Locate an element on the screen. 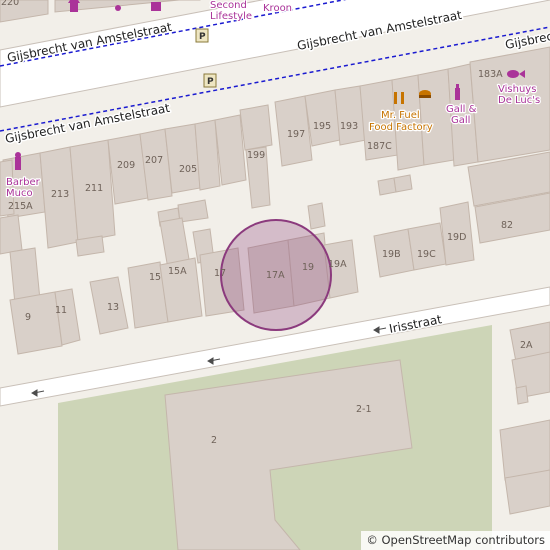 This screenshot has width=550, height=550. house-number: 15A is located at coordinates (177, 271).